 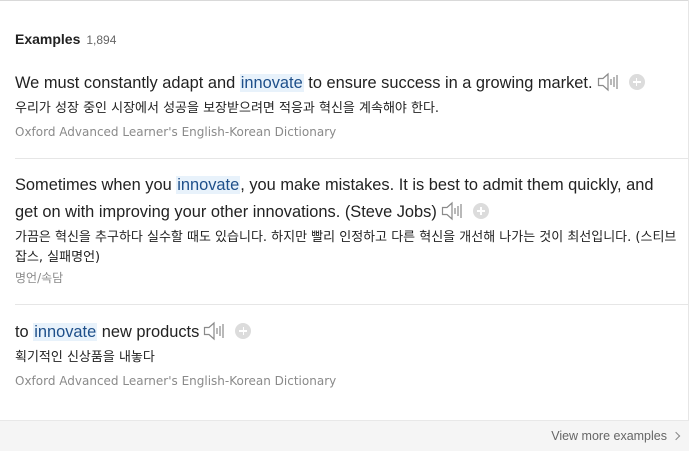 I want to click on example-source: 명언/속담, so click(x=39, y=278).